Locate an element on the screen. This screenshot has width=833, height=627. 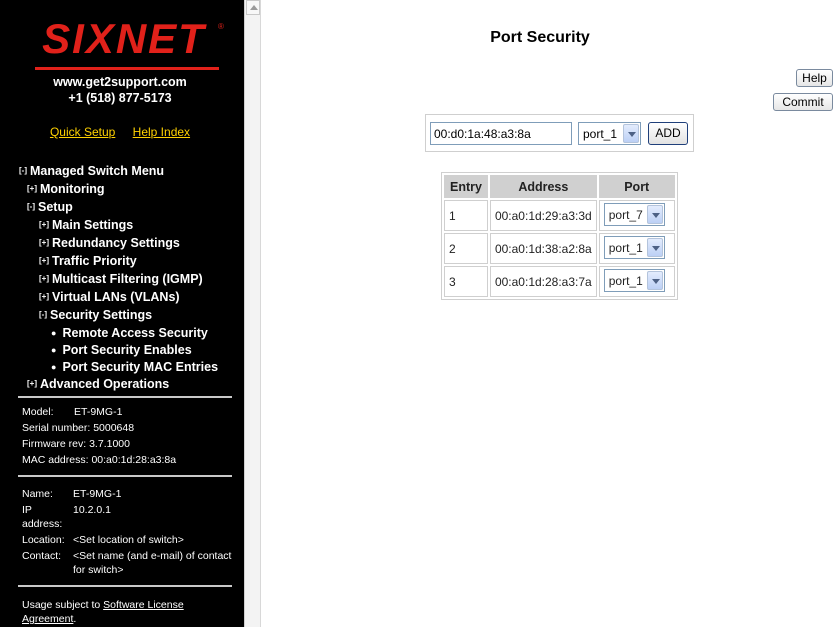
location-value: <Set location of switch> is located at coordinates (128, 540).